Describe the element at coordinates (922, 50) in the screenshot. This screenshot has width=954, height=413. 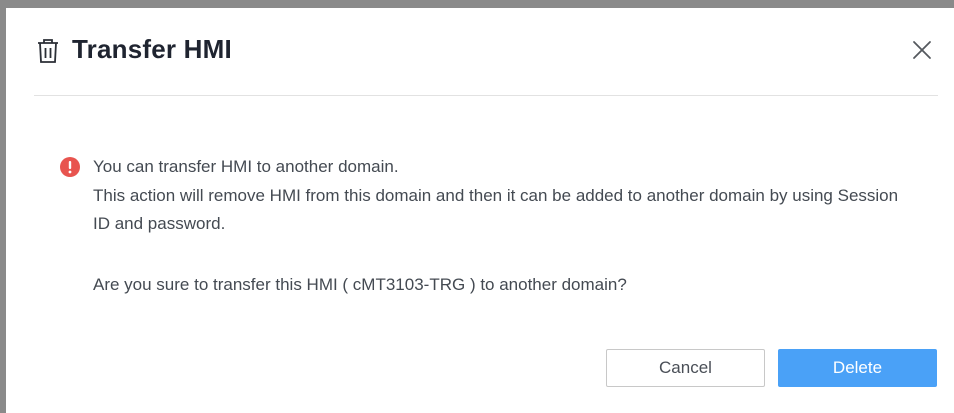
I see `close-icon` at that location.